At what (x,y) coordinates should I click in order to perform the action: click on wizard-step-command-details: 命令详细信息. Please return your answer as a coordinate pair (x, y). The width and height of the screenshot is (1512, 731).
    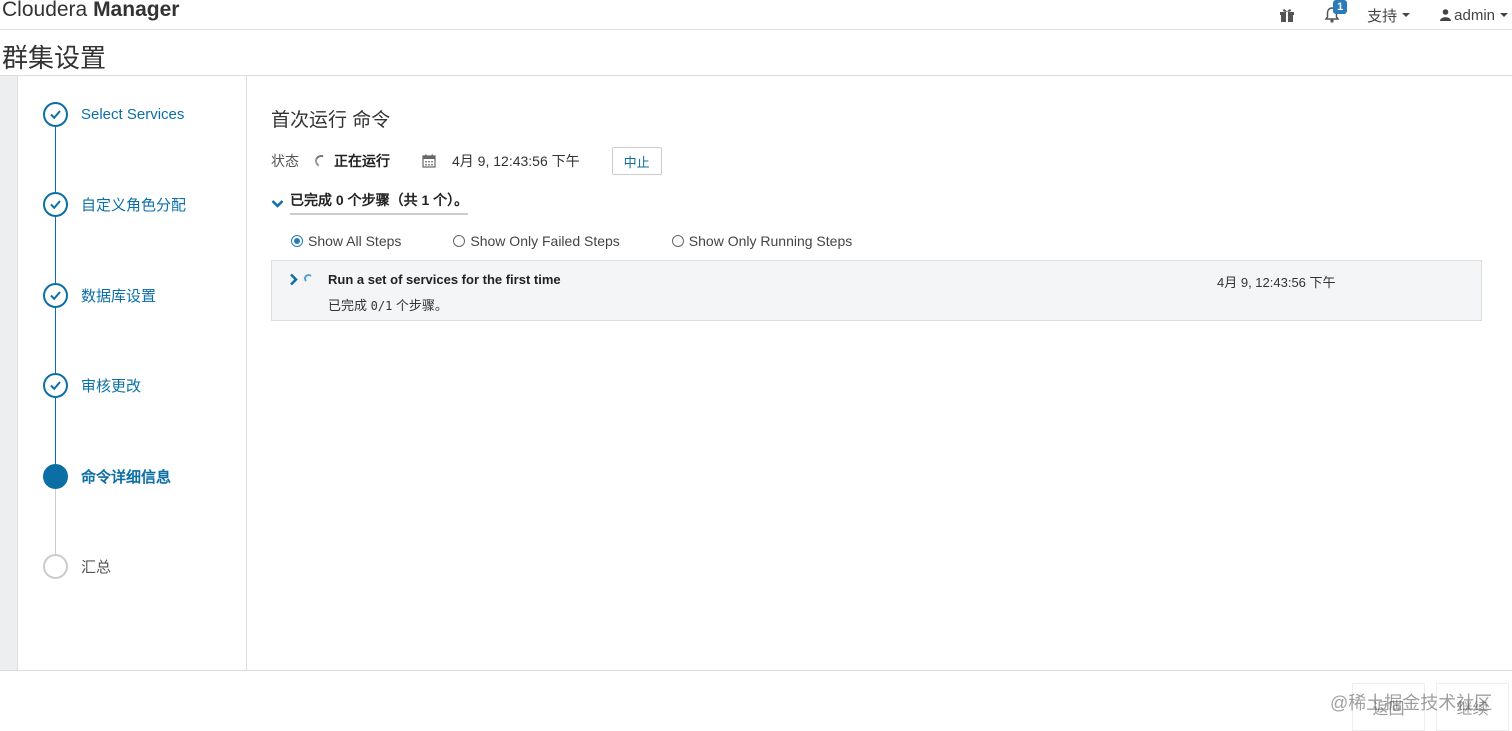
    Looking at the image, I should click on (107, 476).